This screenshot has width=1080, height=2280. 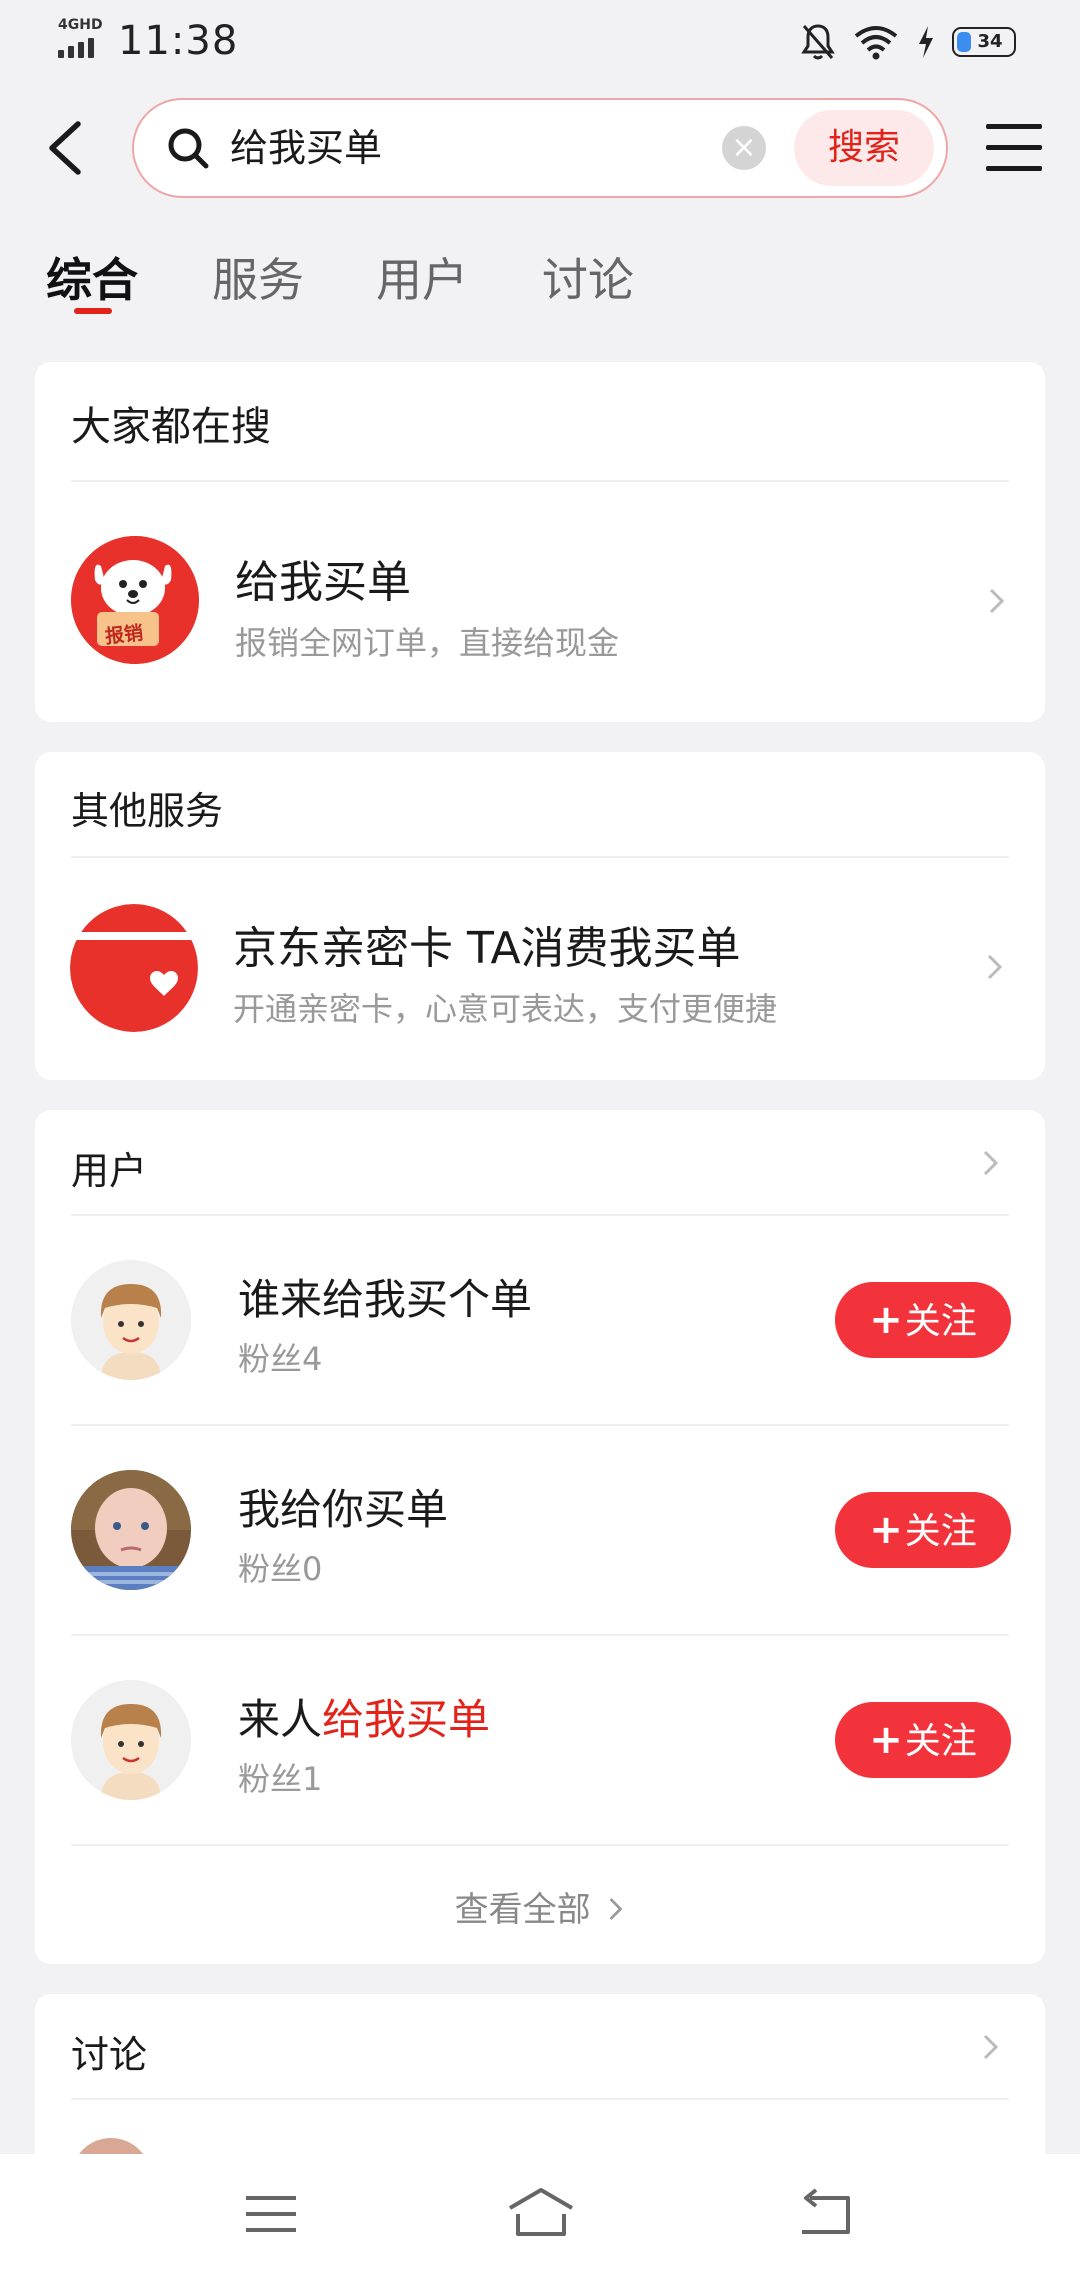 I want to click on section-title: 其他服务, so click(x=147, y=811).